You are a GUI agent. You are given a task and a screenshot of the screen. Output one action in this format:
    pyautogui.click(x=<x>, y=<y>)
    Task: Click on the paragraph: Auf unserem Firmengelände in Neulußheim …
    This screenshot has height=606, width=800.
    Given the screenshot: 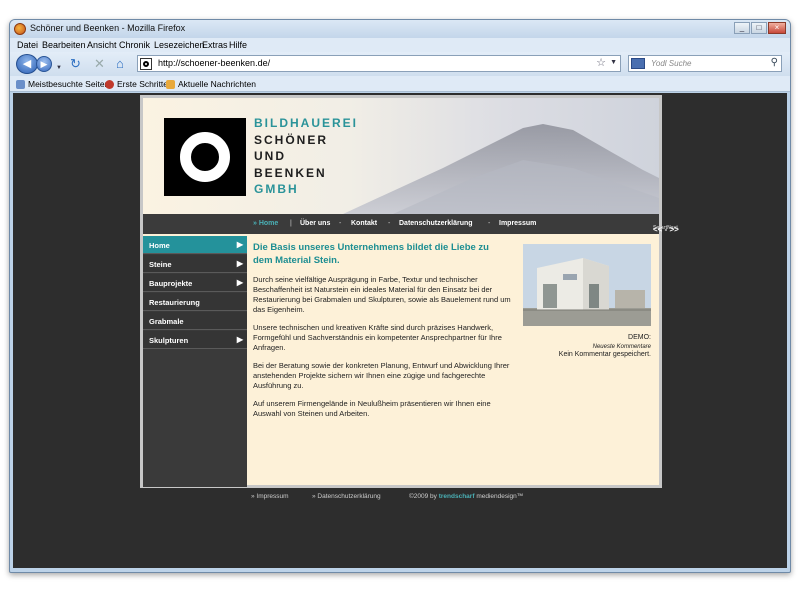 What is the action you would take?
    pyautogui.click(x=372, y=408)
    